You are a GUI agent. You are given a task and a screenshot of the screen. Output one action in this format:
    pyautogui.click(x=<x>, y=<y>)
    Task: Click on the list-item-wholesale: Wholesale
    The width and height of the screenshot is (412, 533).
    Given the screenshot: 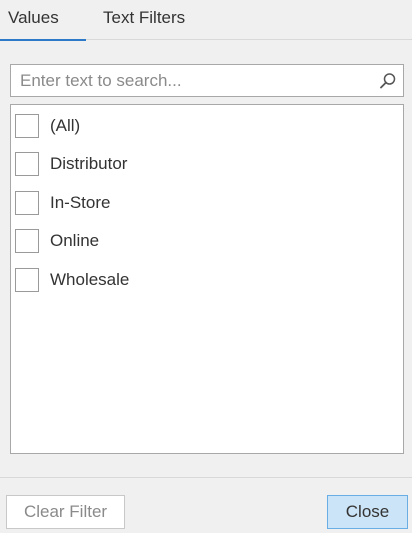 What is the action you would take?
    pyautogui.click(x=207, y=280)
    